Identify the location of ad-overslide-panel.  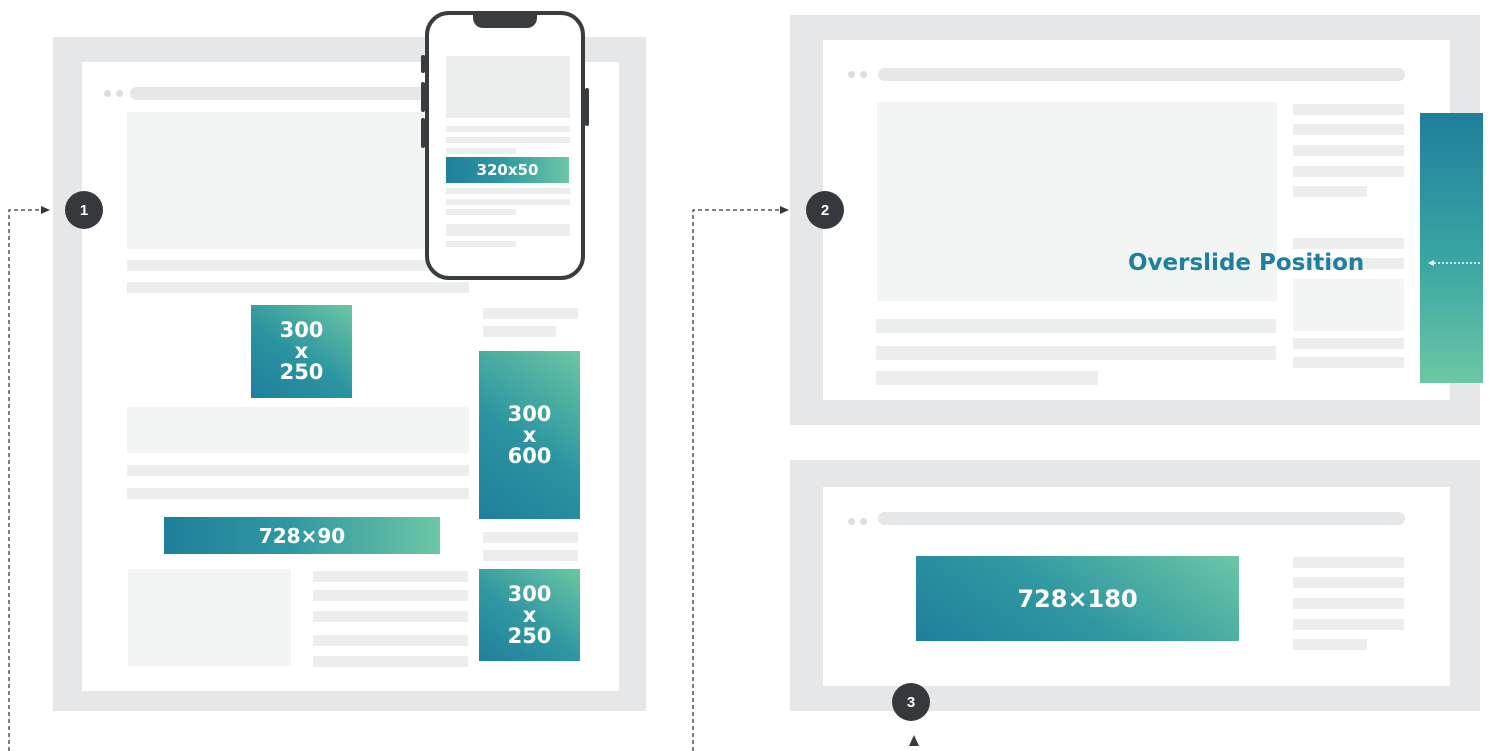
(1451, 248).